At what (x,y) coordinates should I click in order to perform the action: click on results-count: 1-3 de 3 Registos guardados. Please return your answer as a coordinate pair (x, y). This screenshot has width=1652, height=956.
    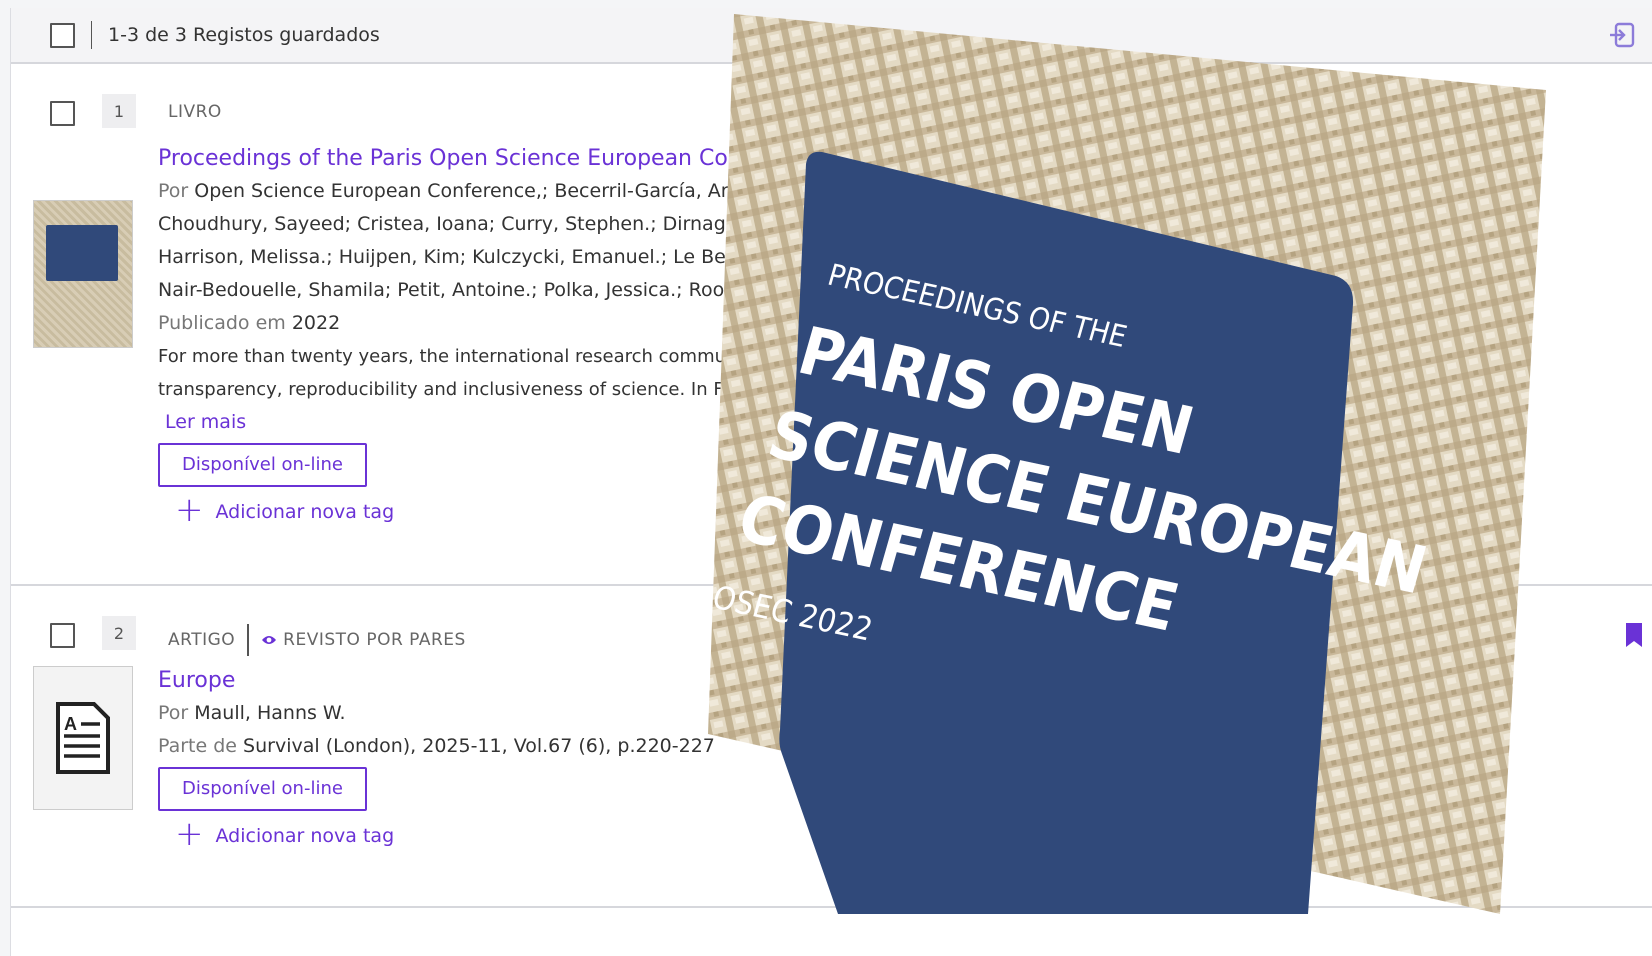
    Looking at the image, I should click on (244, 35).